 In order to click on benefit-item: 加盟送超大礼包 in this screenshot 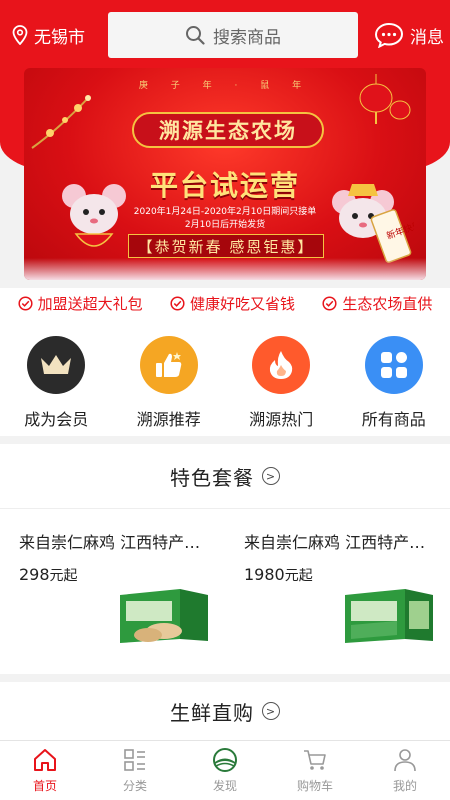, I will do `click(80, 303)`.